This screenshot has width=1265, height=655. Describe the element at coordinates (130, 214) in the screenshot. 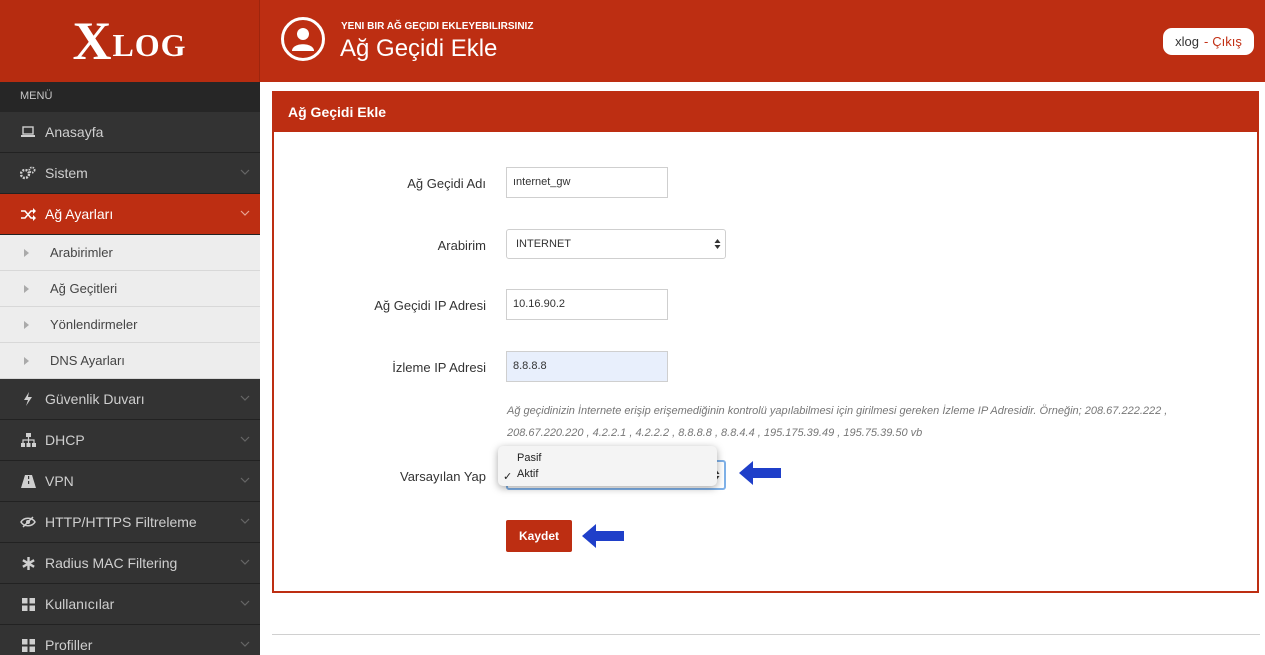

I see `sidebar-item-ag-ayarlari: Ağ Ayarları` at that location.